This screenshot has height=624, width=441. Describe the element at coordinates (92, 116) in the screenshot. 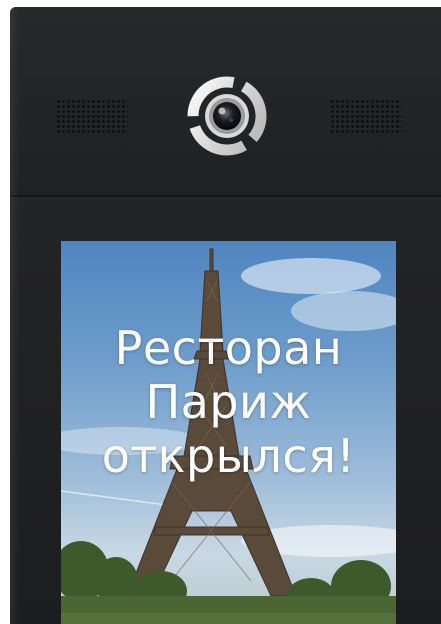

I see `speaker-grille-left-icon` at that location.